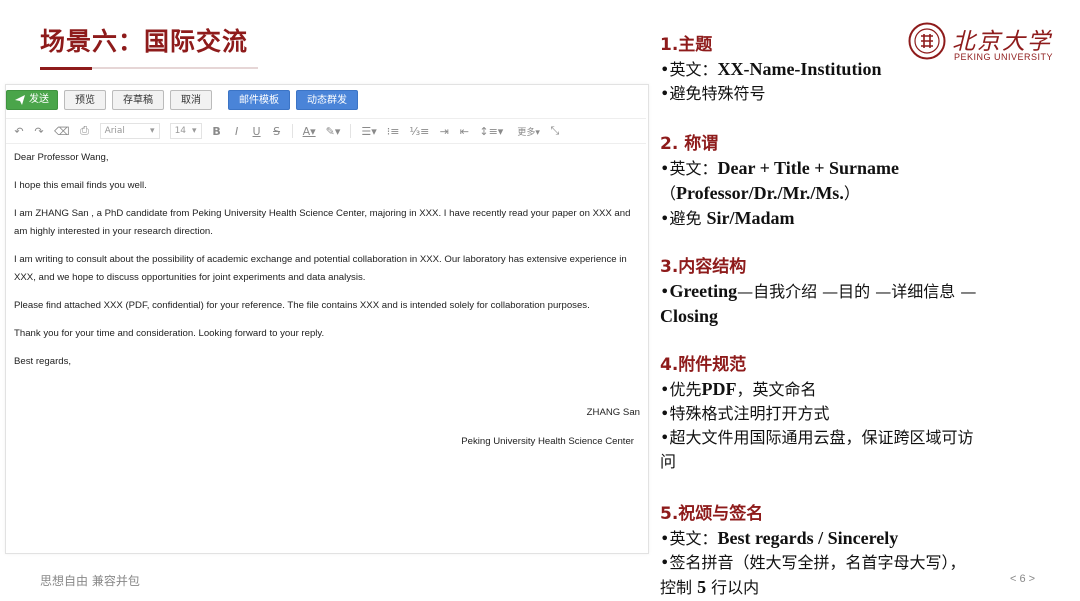  Describe the element at coordinates (191, 100) in the screenshot. I see `cancel-button: 取消` at that location.